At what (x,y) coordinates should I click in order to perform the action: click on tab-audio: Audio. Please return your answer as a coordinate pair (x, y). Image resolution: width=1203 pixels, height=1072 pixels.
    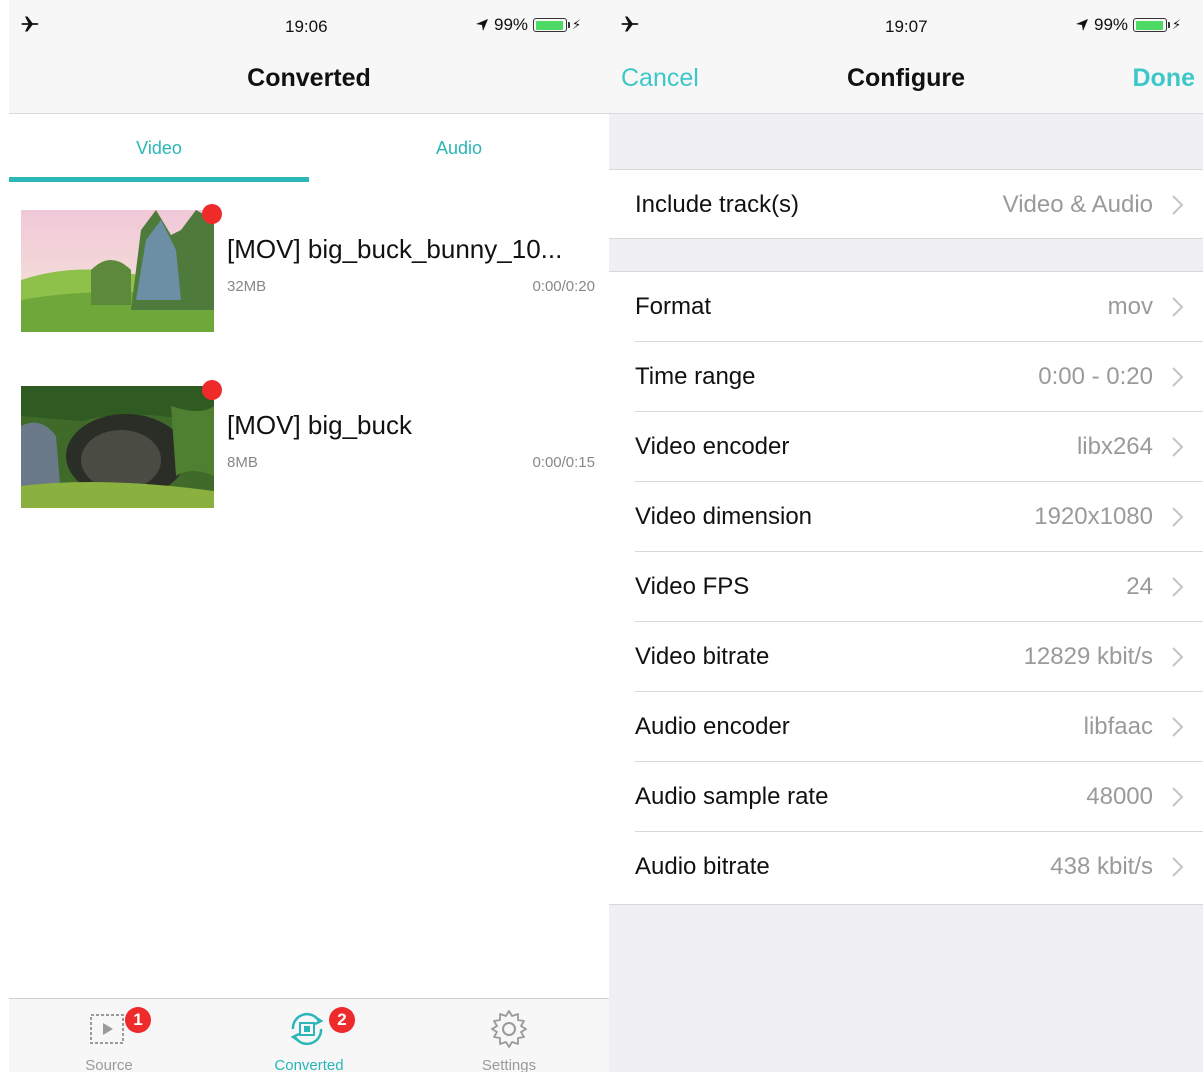
    Looking at the image, I should click on (459, 148).